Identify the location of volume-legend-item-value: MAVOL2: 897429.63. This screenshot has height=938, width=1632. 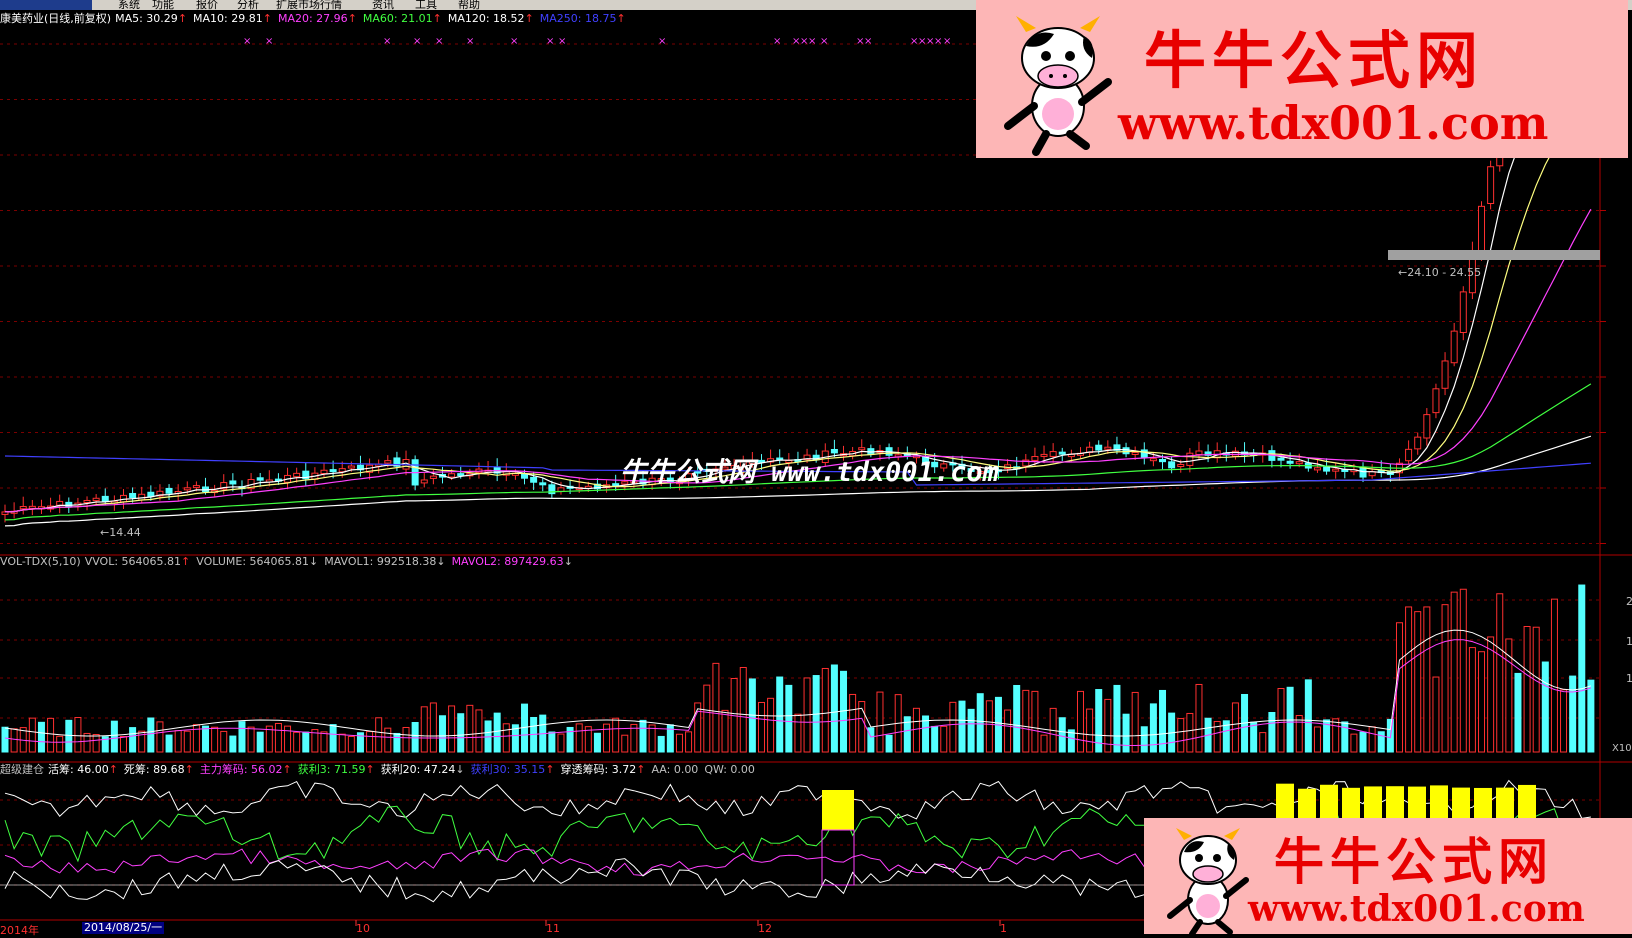
(507, 561).